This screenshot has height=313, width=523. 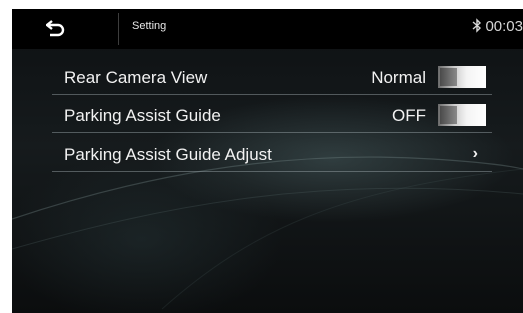 I want to click on back-button, so click(x=65, y=29).